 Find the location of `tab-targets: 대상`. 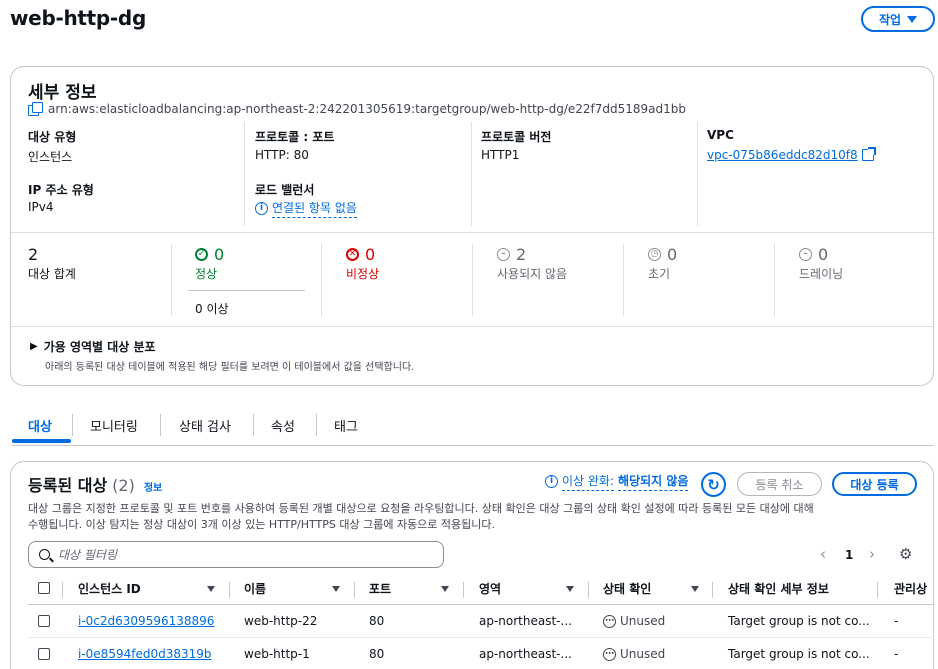

tab-targets: 대상 is located at coordinates (40, 425).